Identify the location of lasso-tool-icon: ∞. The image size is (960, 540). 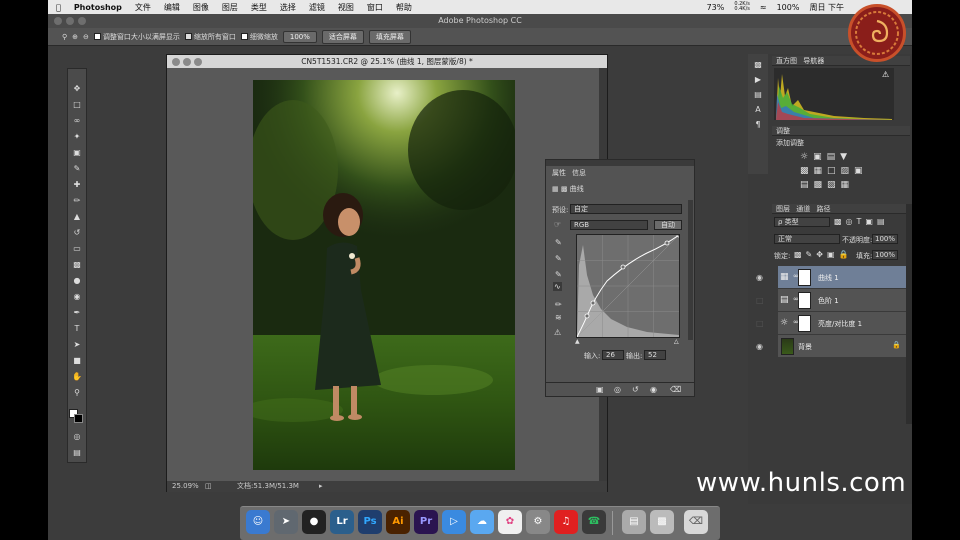
(77, 121).